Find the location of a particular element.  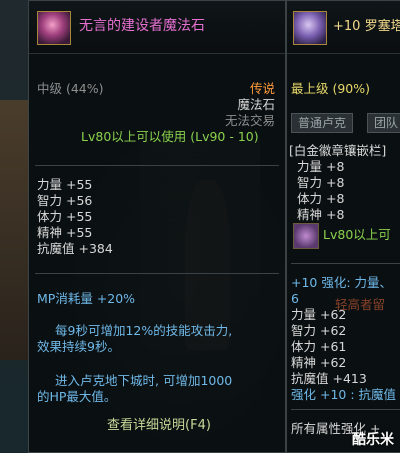

reinforce-line: 强化 +10 : 抗魔值 is located at coordinates (344, 394).